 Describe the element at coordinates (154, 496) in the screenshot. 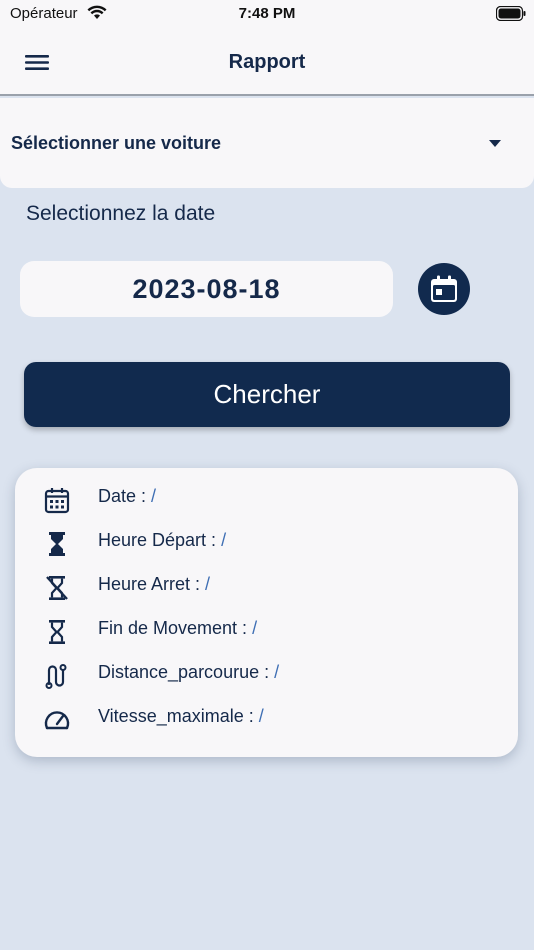

I see `info-value-date: /` at that location.